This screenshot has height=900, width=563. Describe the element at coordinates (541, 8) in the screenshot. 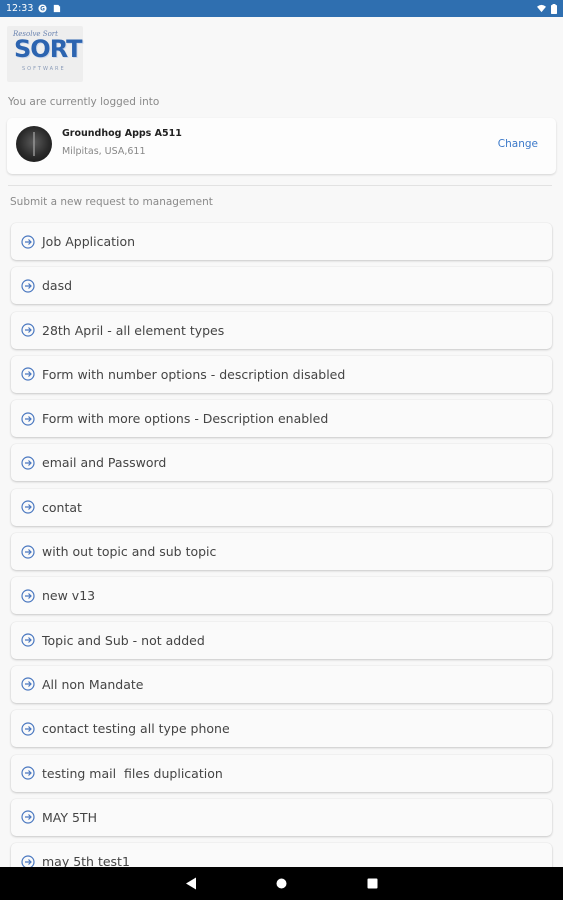

I see `wifi-icon` at that location.